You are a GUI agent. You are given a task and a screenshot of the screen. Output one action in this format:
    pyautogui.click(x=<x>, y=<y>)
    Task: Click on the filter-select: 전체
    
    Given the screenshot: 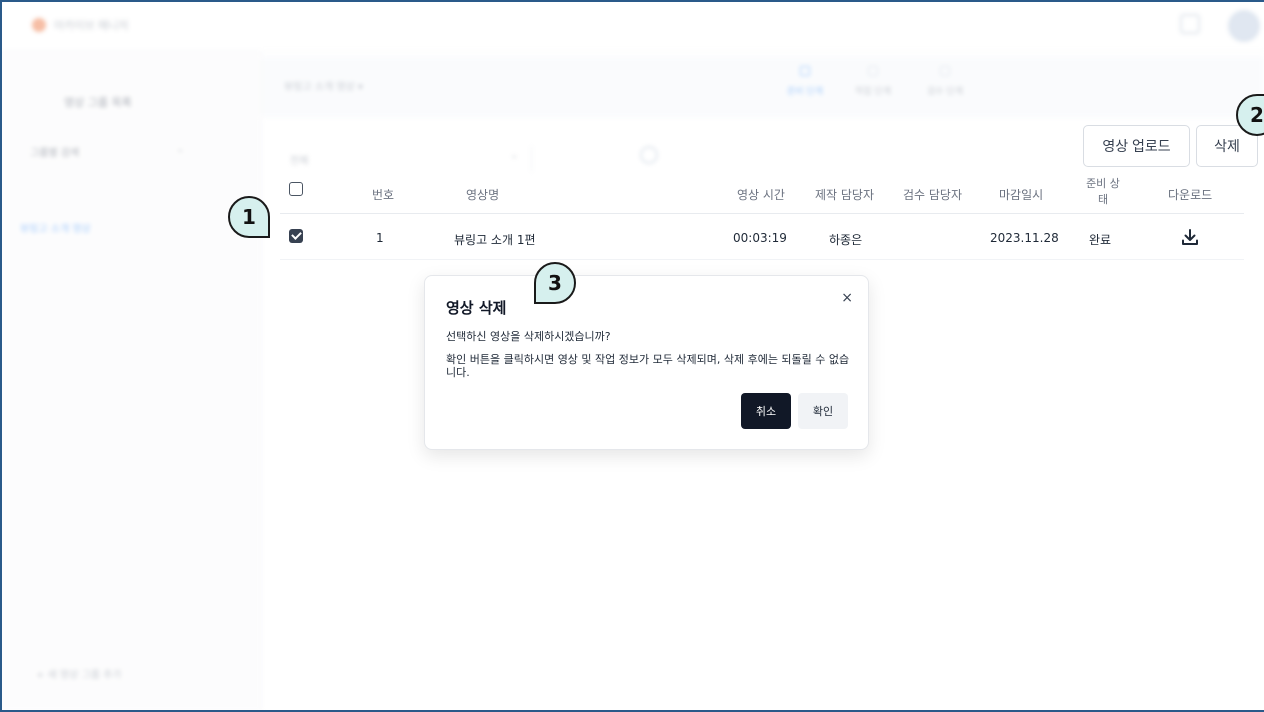 What is the action you would take?
    pyautogui.click(x=408, y=159)
    